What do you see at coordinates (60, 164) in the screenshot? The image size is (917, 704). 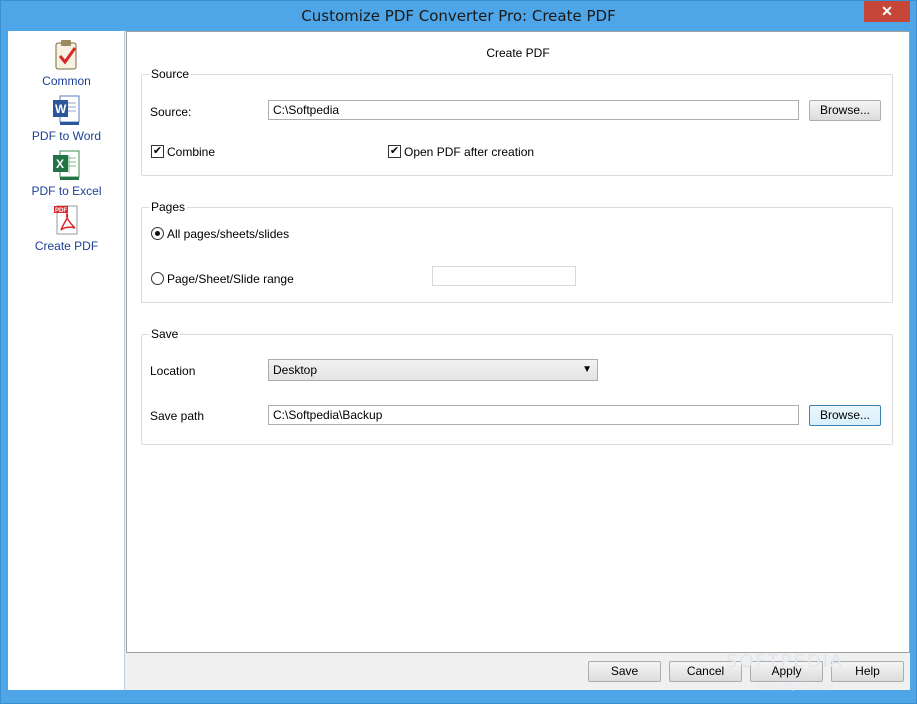 I see `svg-text: X` at bounding box center [60, 164].